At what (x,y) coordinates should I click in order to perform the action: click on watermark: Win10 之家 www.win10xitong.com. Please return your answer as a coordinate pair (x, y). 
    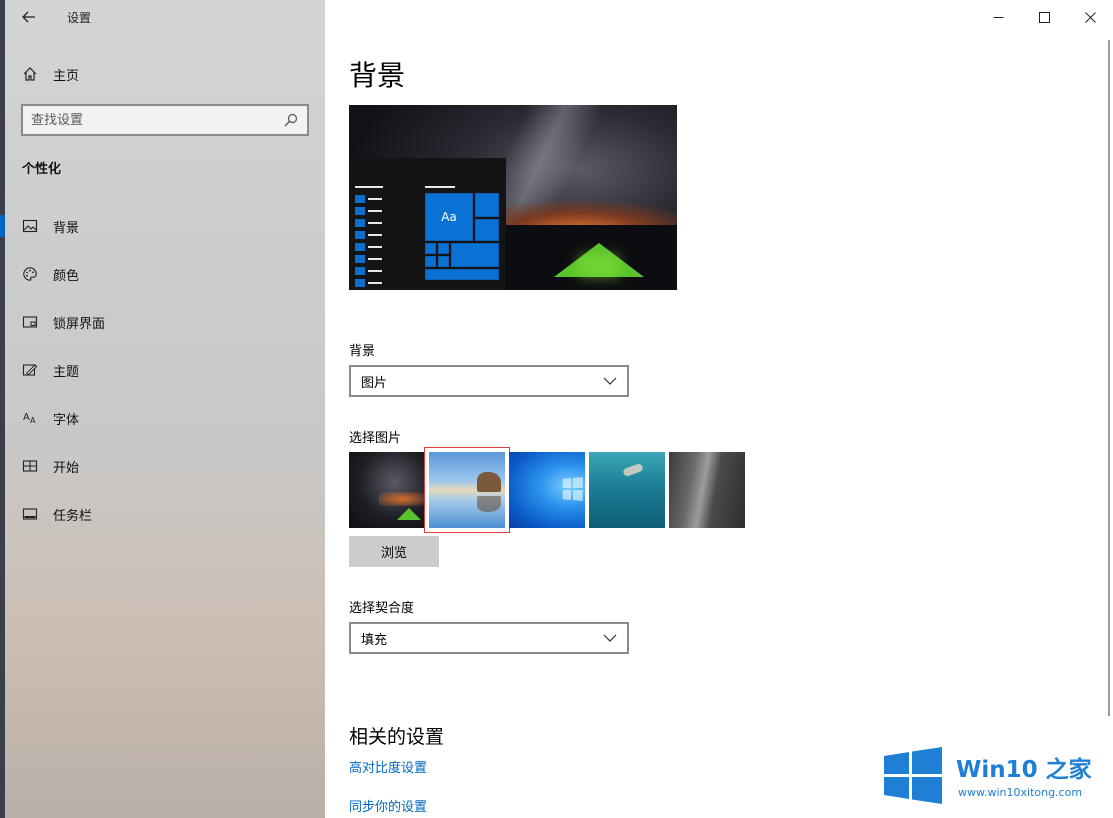
    Looking at the image, I should click on (995, 776).